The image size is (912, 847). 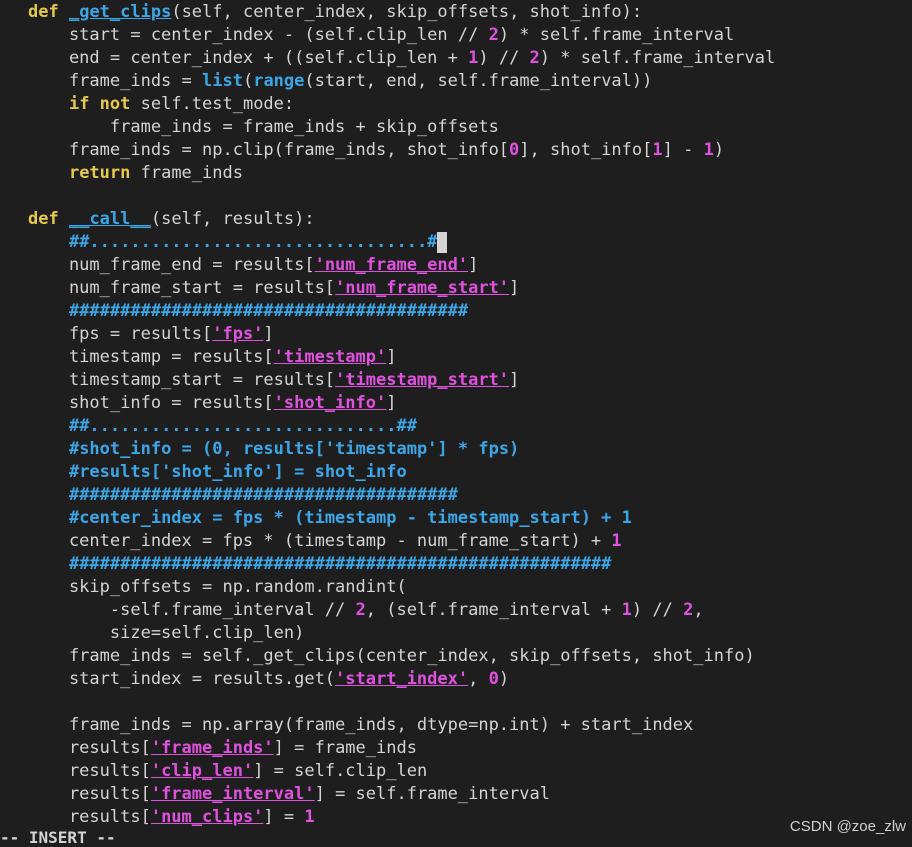 What do you see at coordinates (232, 219) in the screenshot?
I see `code-text: (self, results):` at bounding box center [232, 219].